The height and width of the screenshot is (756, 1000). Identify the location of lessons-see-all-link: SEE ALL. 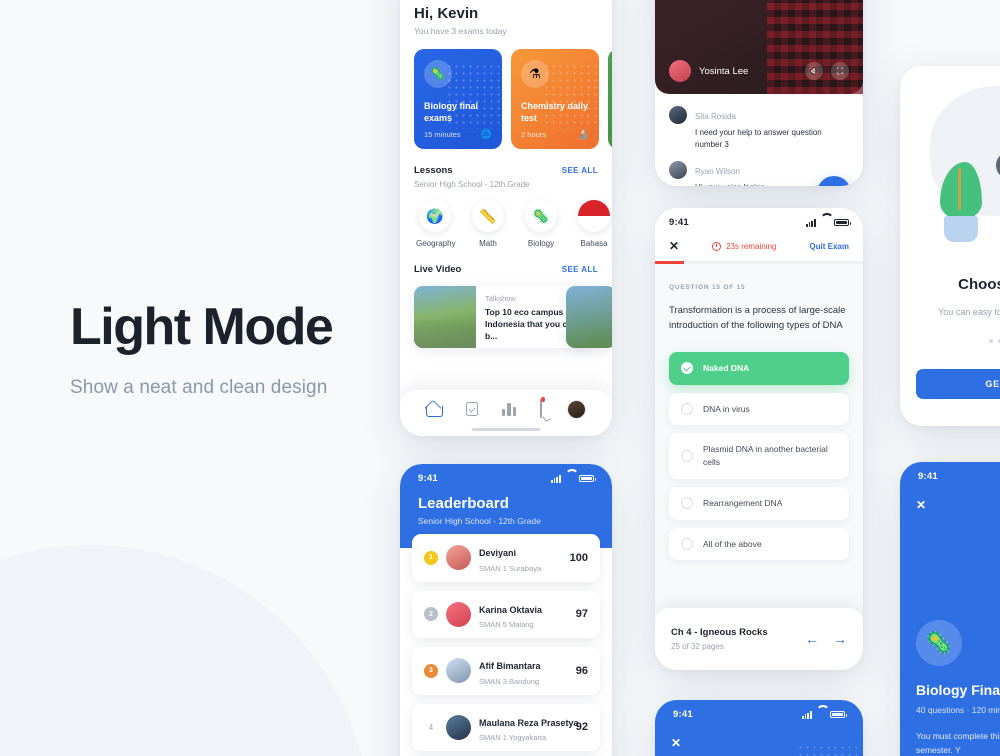
(580, 170).